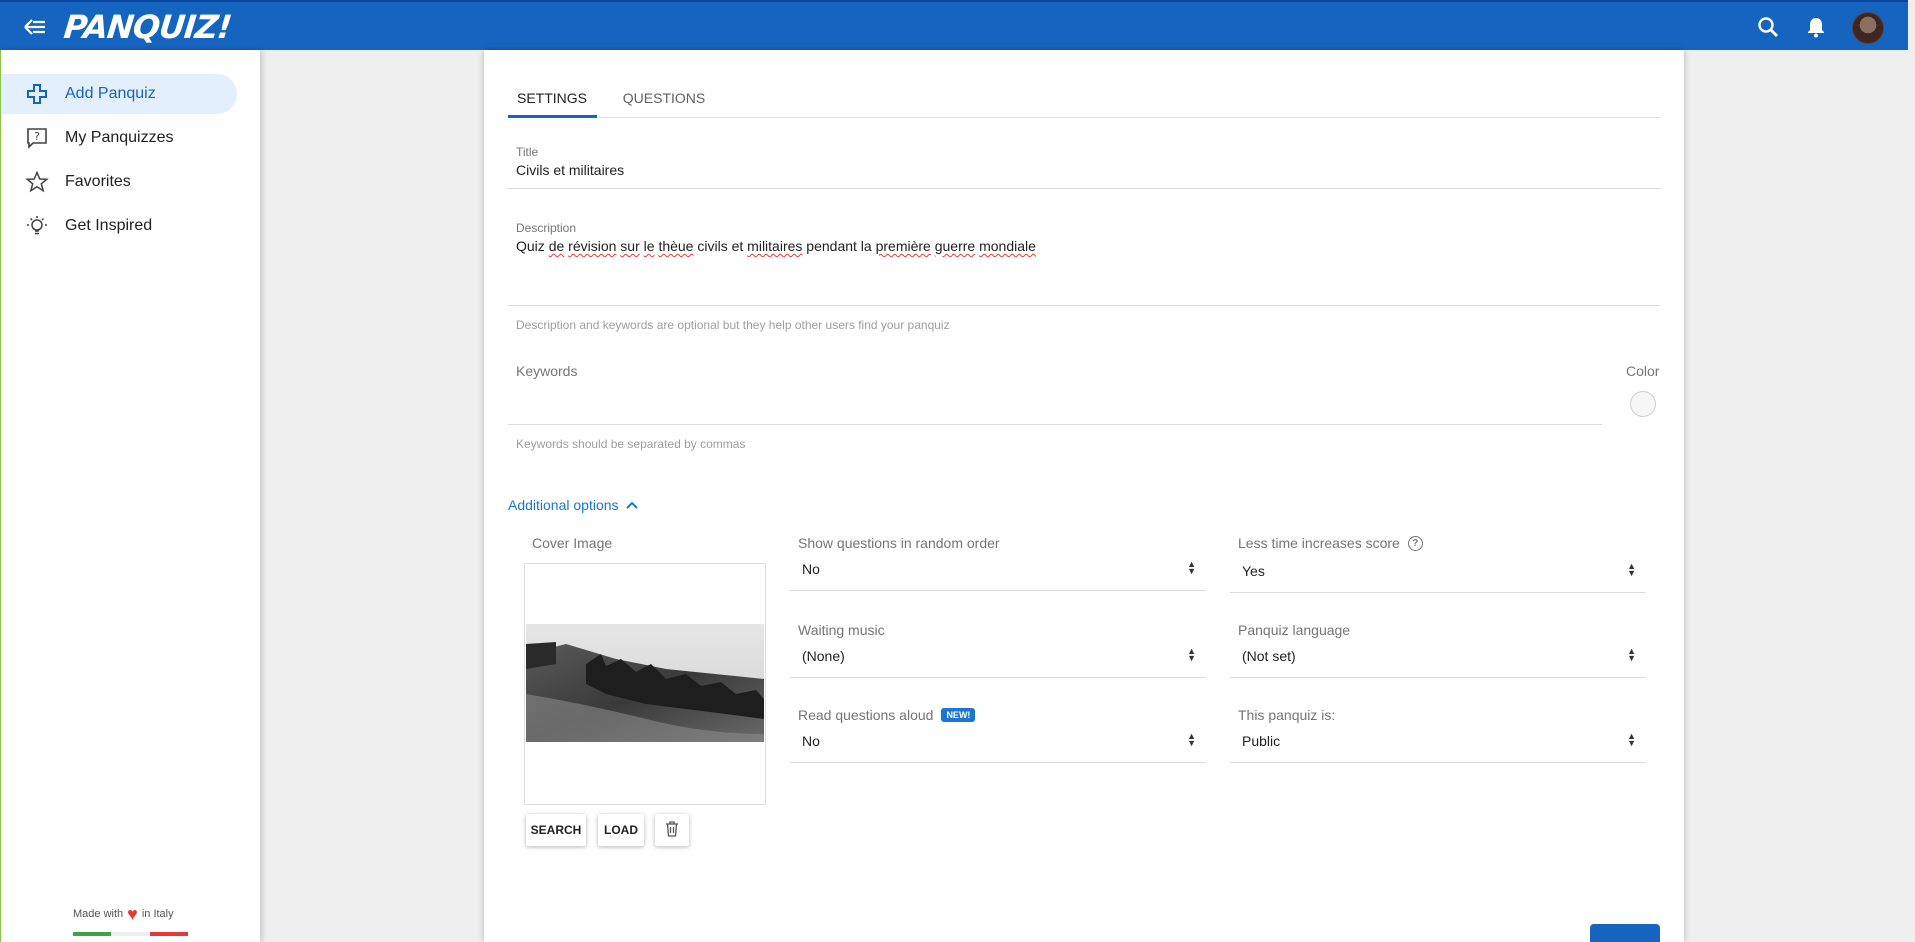 The height and width of the screenshot is (942, 1915). What do you see at coordinates (621, 830) in the screenshot?
I see `load-image-button: LOAD` at bounding box center [621, 830].